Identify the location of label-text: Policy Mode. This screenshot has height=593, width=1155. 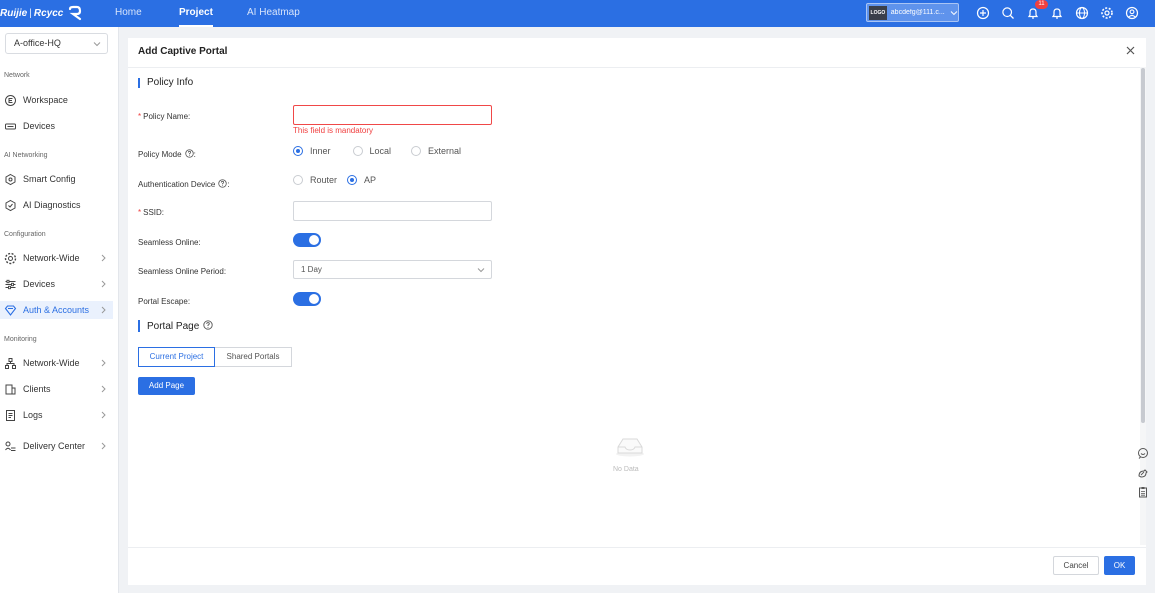
(160, 154).